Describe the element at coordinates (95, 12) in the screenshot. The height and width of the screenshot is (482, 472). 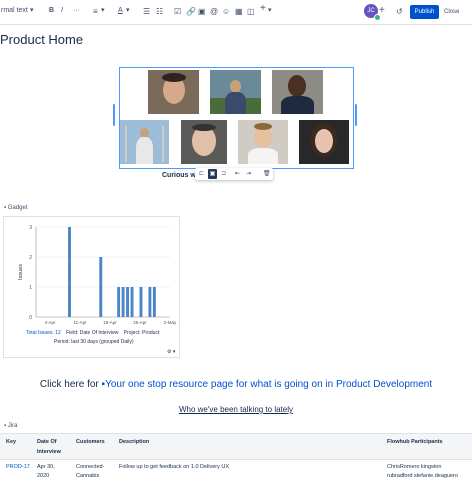
I see `align-icon: ≡` at that location.